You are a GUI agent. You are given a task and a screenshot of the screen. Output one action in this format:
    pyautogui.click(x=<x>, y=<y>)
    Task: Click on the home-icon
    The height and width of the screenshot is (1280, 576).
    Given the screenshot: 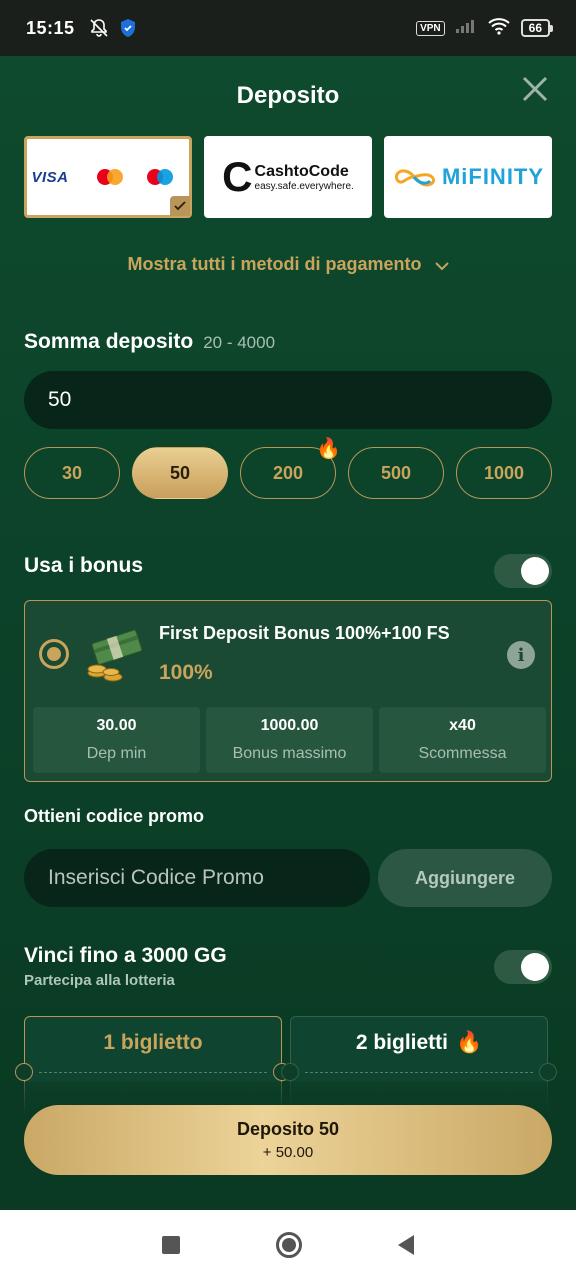 What is the action you would take?
    pyautogui.click(x=289, y=1245)
    